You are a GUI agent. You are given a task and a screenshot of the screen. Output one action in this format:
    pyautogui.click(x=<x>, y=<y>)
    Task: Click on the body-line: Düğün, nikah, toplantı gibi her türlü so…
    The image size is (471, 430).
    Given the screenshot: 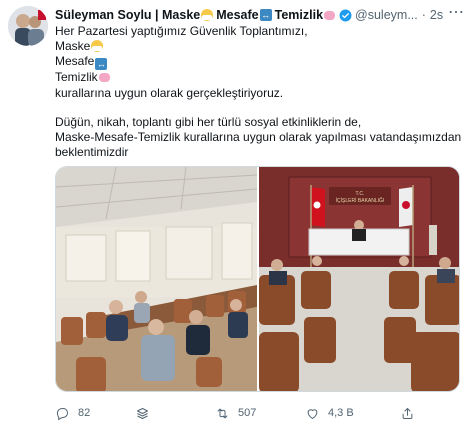 What is the action you would take?
    pyautogui.click(x=208, y=121)
    